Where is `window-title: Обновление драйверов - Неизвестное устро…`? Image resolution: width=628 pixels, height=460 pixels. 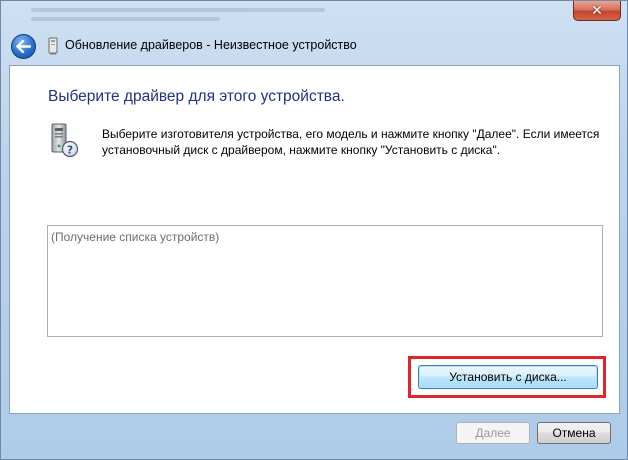 window-title: Обновление драйверов - Неизвестное устро… is located at coordinates (211, 45).